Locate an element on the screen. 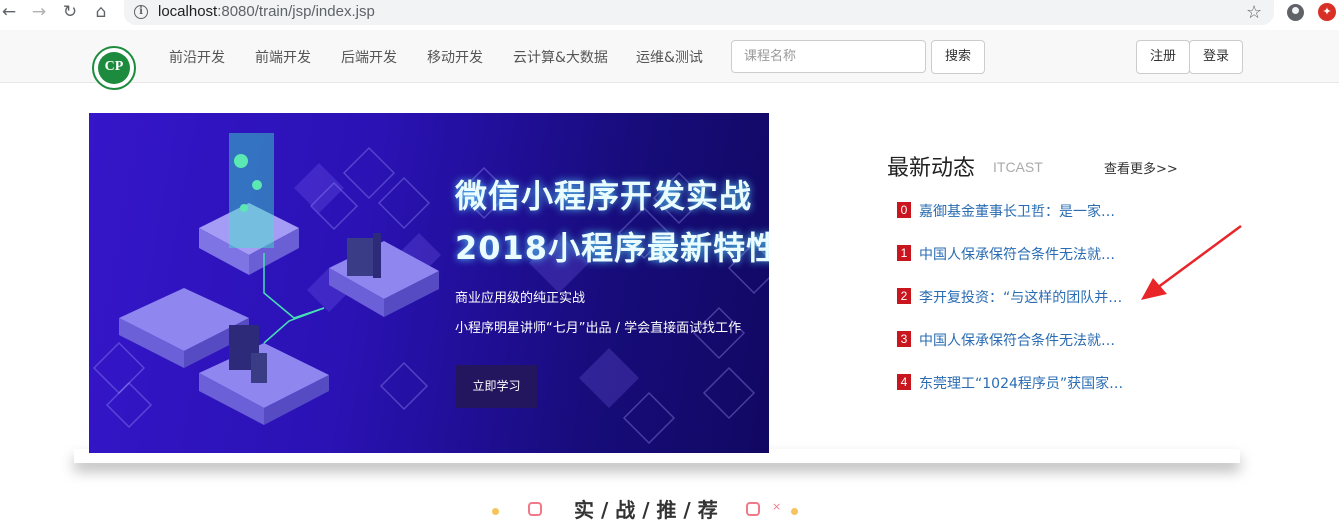 The width and height of the screenshot is (1339, 523). logo-emblem: CP is located at coordinates (114, 68).